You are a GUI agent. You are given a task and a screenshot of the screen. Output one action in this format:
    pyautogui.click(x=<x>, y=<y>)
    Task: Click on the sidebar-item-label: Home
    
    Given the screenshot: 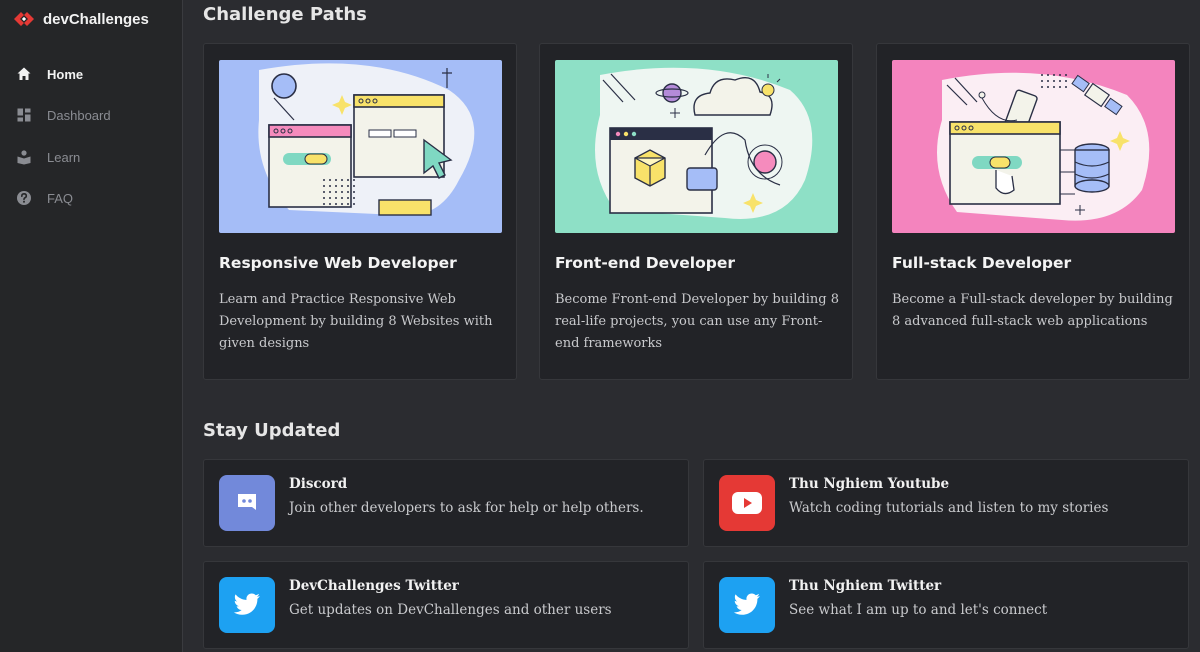 What is the action you would take?
    pyautogui.click(x=65, y=74)
    